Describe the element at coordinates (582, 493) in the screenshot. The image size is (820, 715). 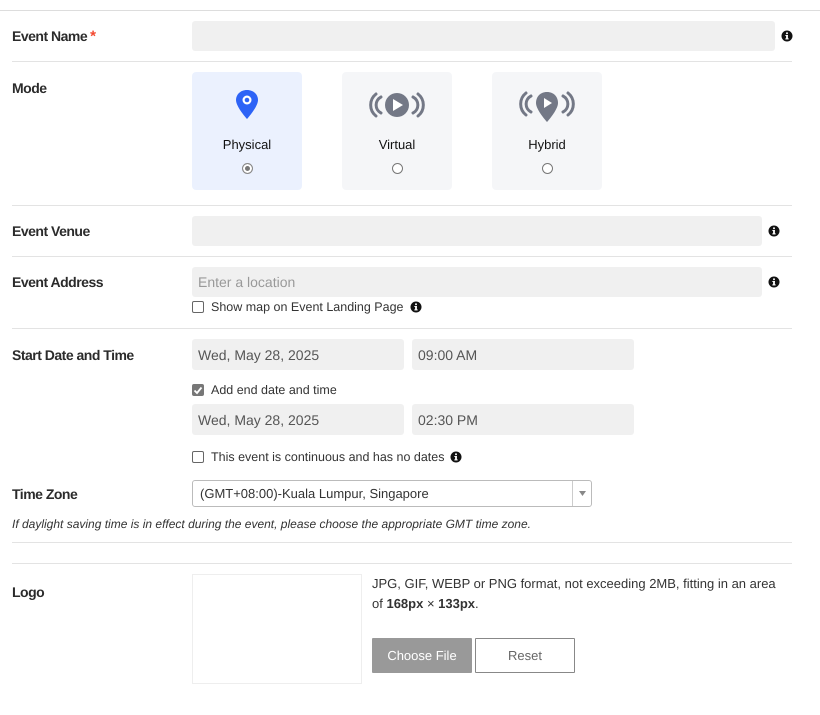
I see `dropdown-arrow-icon` at that location.